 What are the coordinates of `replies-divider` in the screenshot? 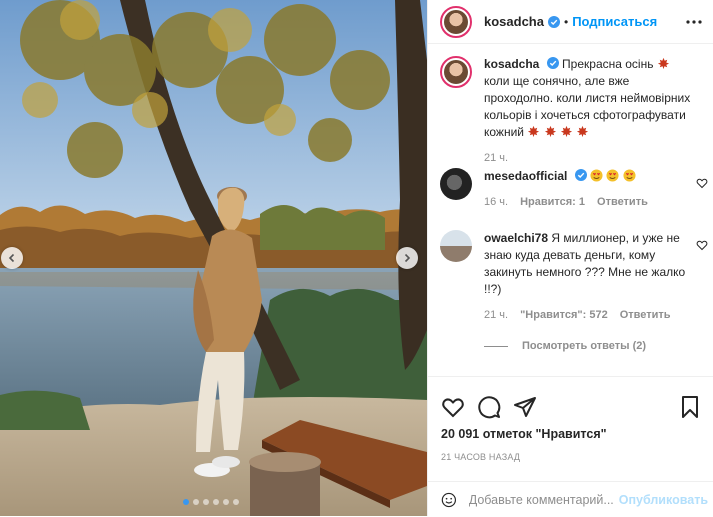 It's located at (496, 346).